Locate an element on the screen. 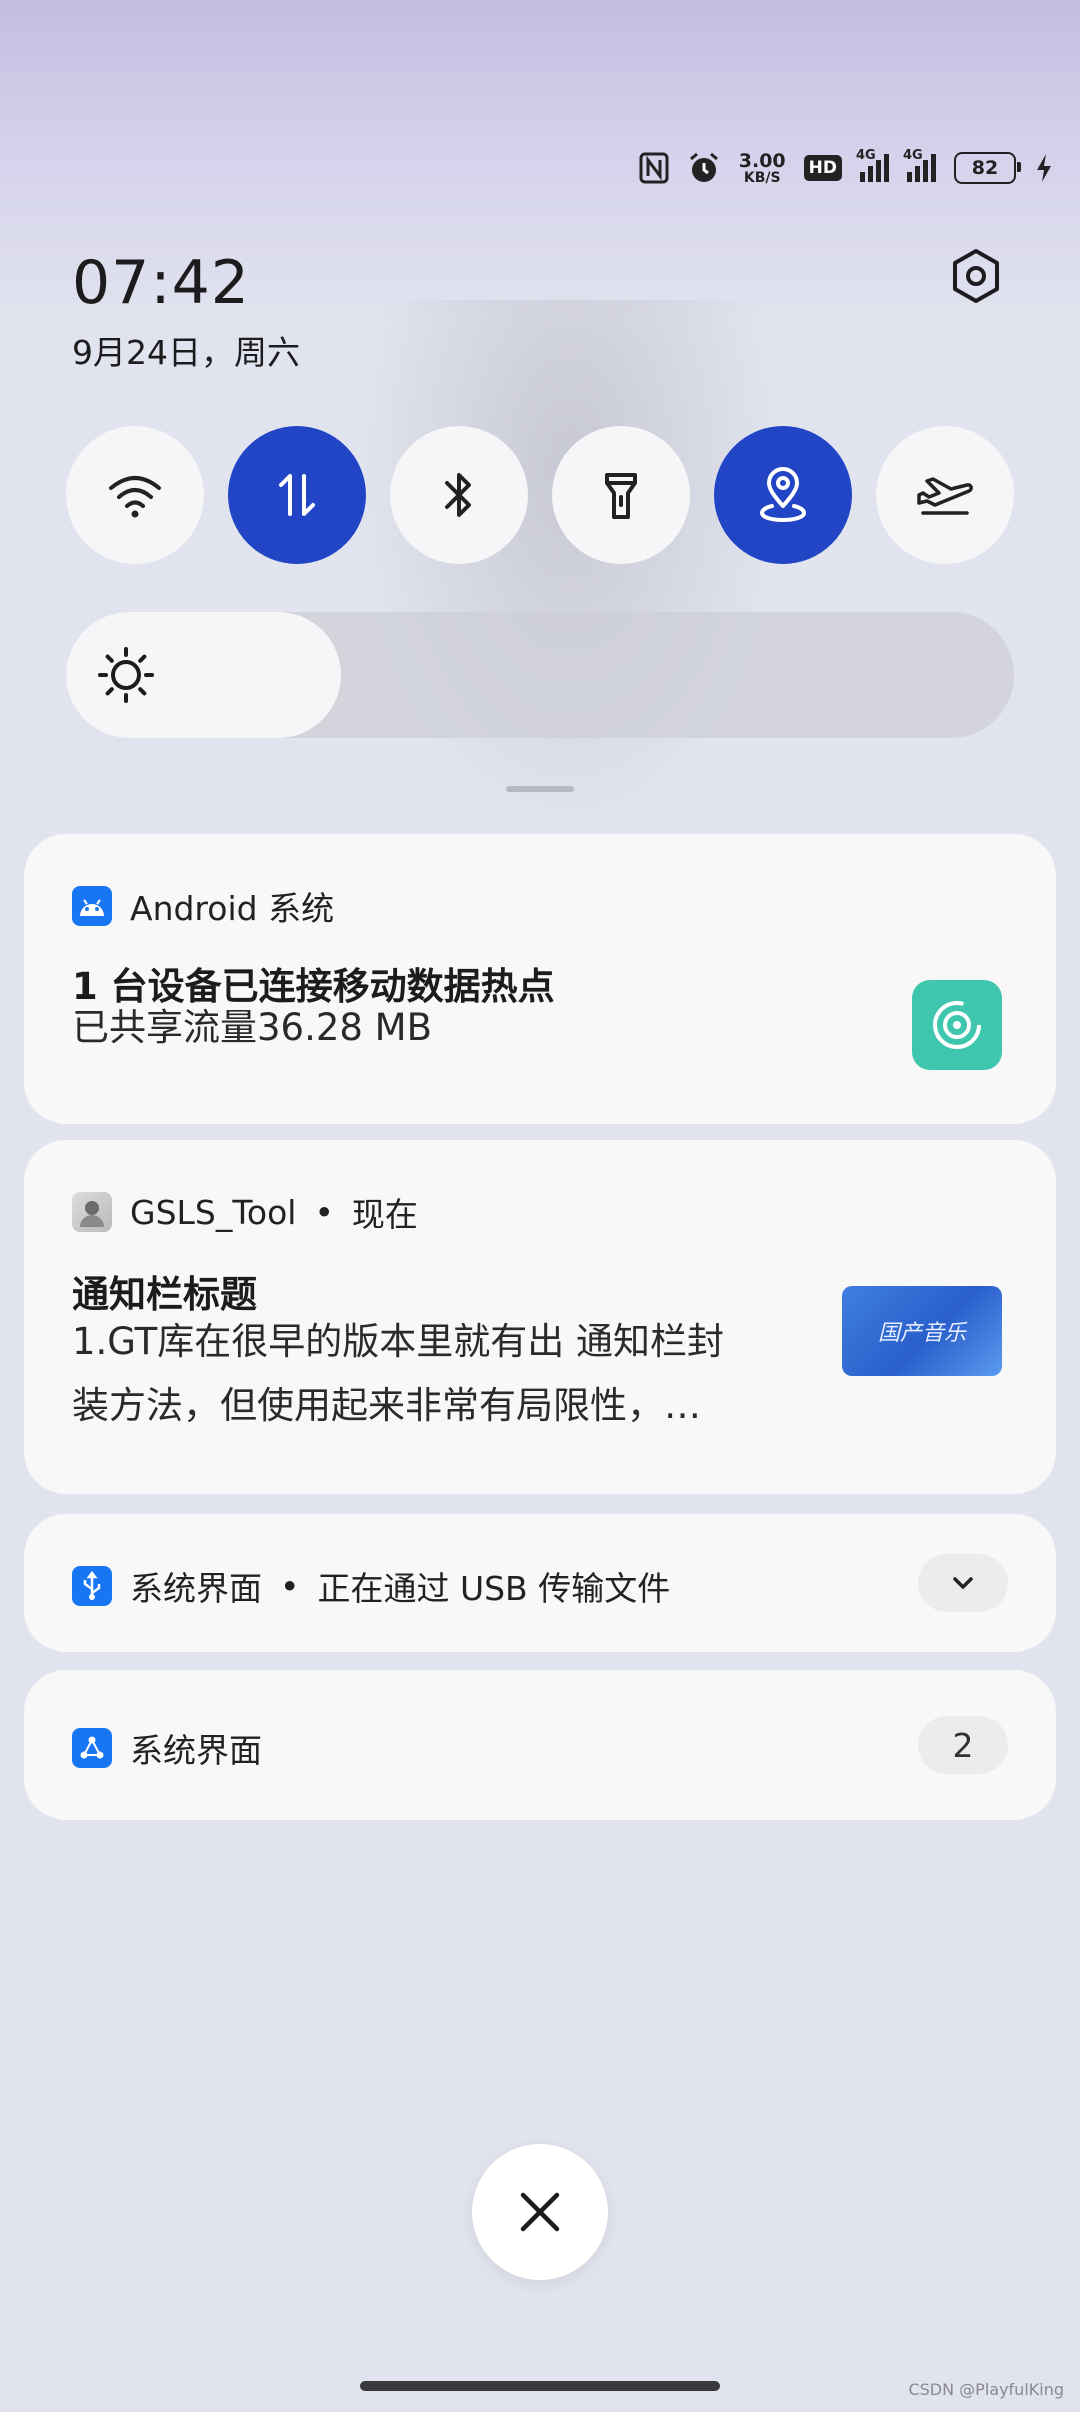 The image size is (1080, 2412). toggle-wifi is located at coordinates (135, 495).